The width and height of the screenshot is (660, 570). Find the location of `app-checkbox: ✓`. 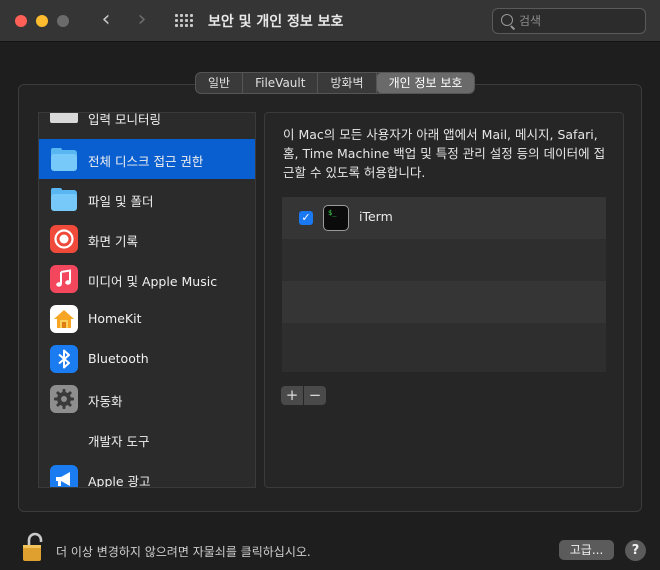

app-checkbox: ✓ is located at coordinates (306, 218).